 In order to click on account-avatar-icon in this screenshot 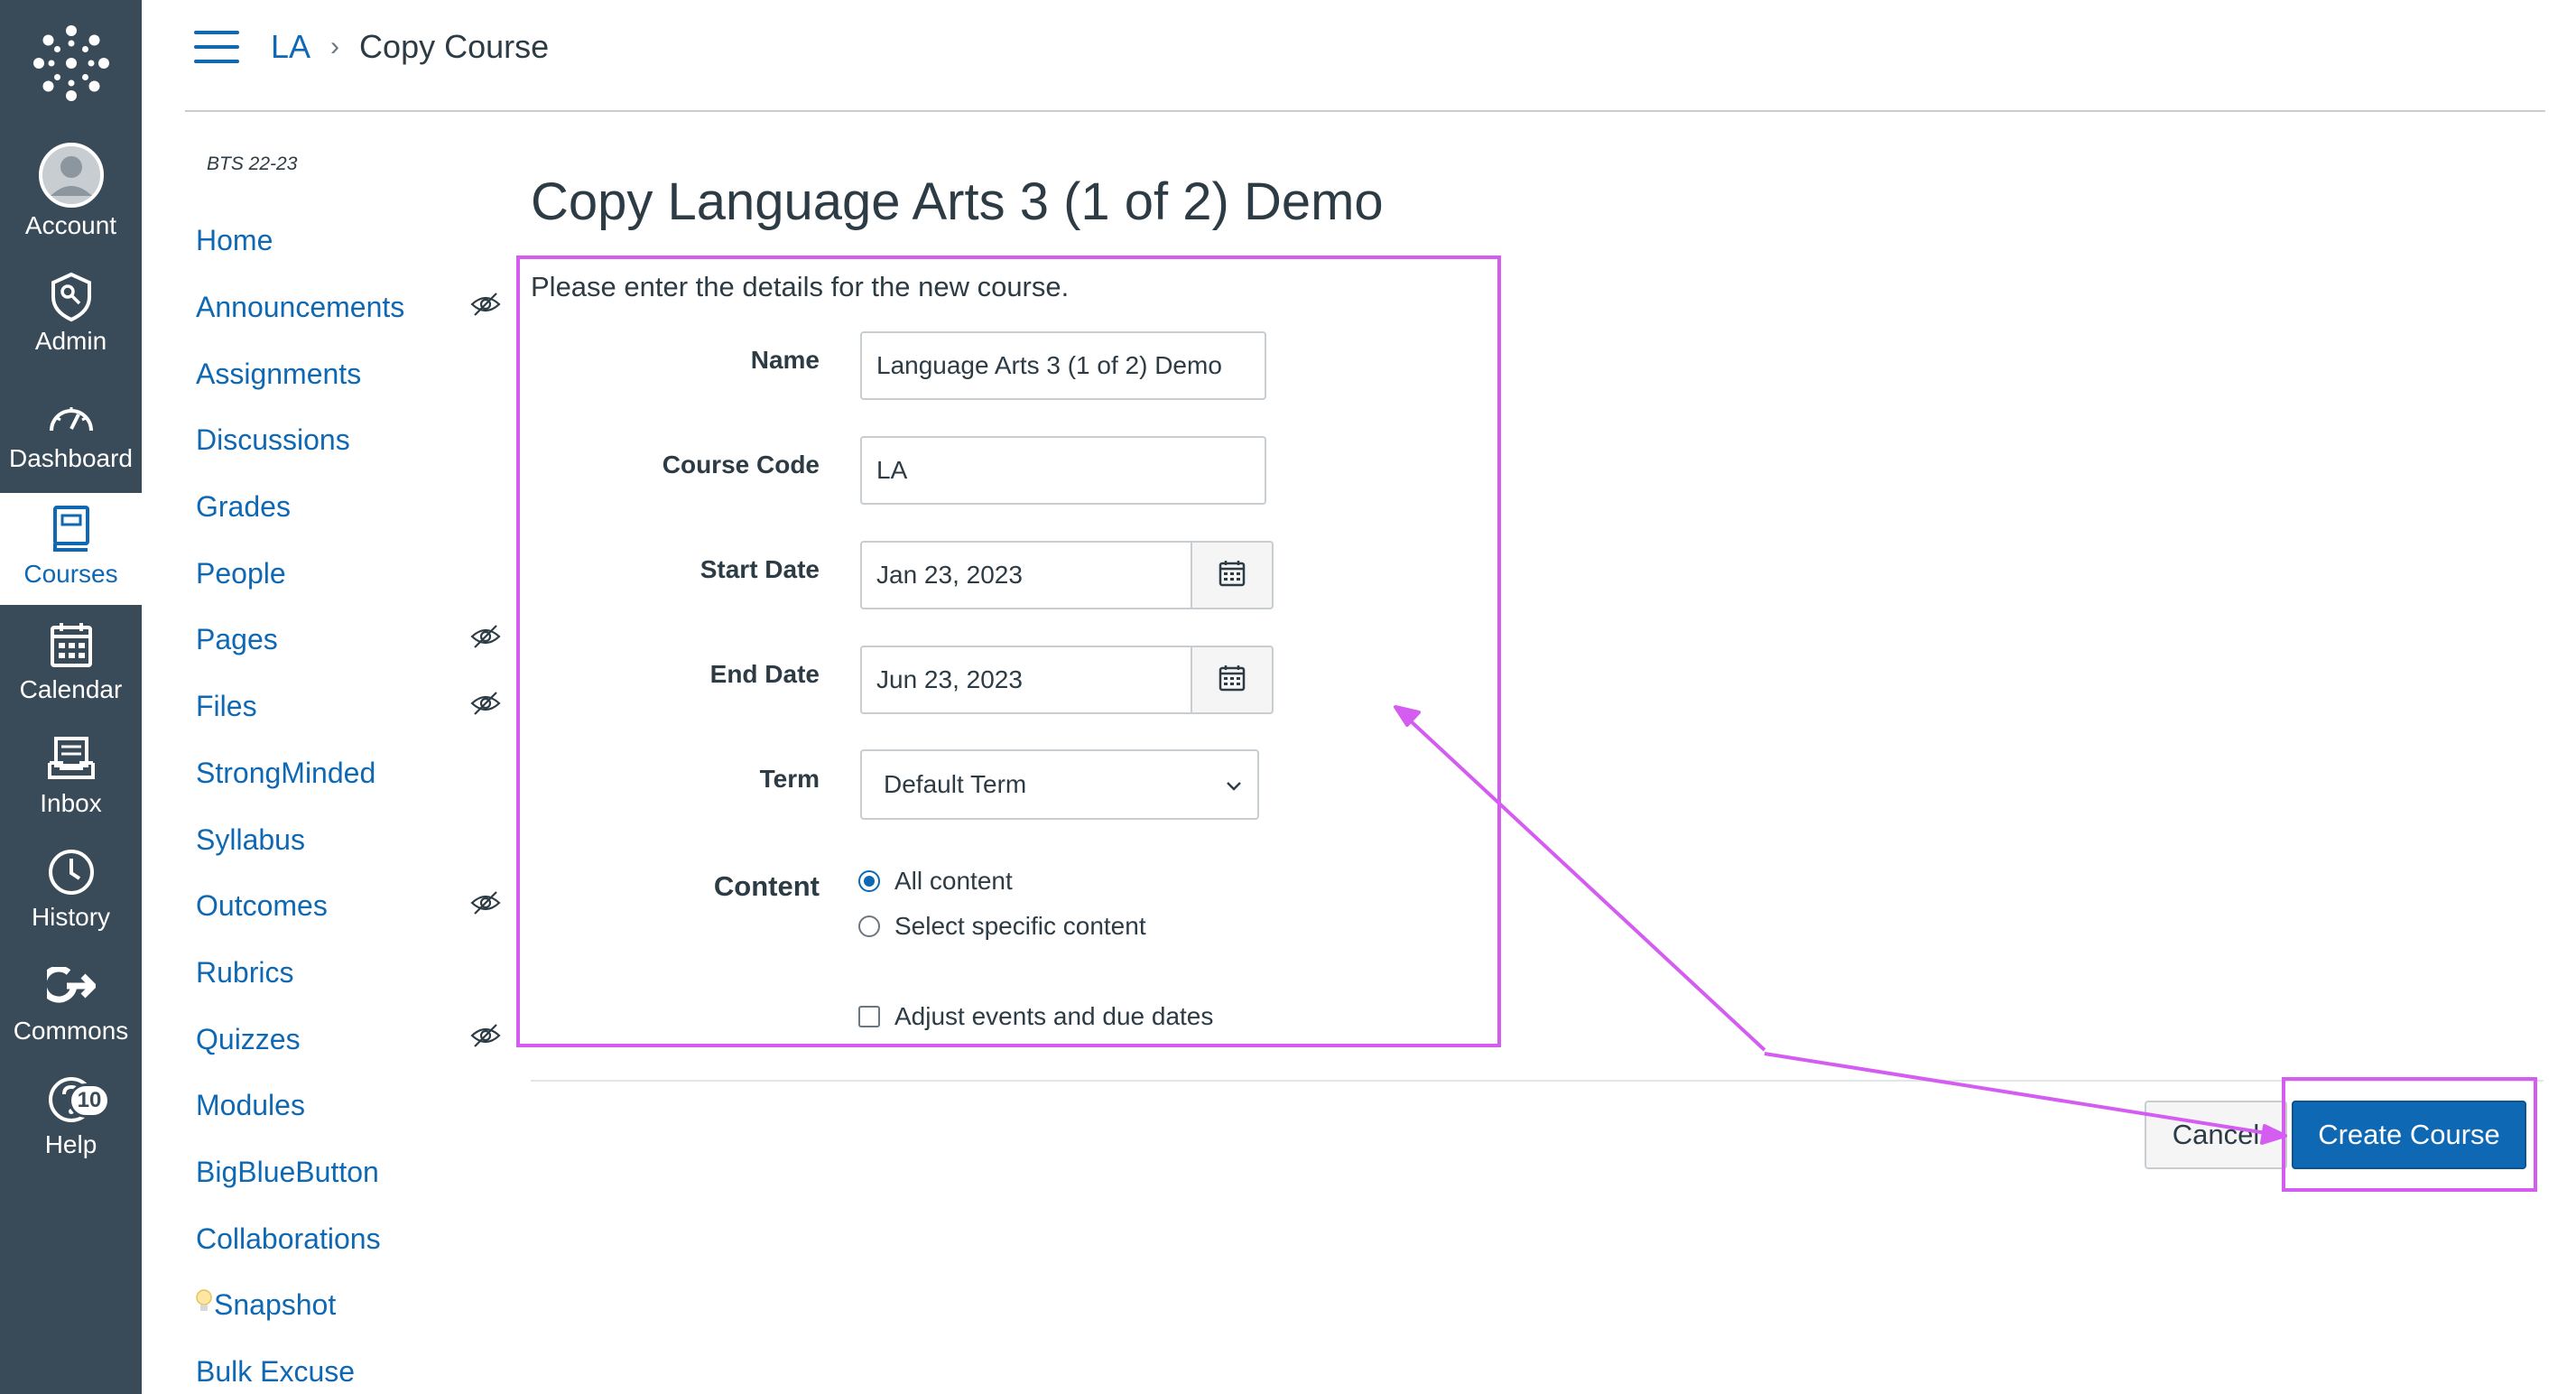, I will do `click(72, 175)`.